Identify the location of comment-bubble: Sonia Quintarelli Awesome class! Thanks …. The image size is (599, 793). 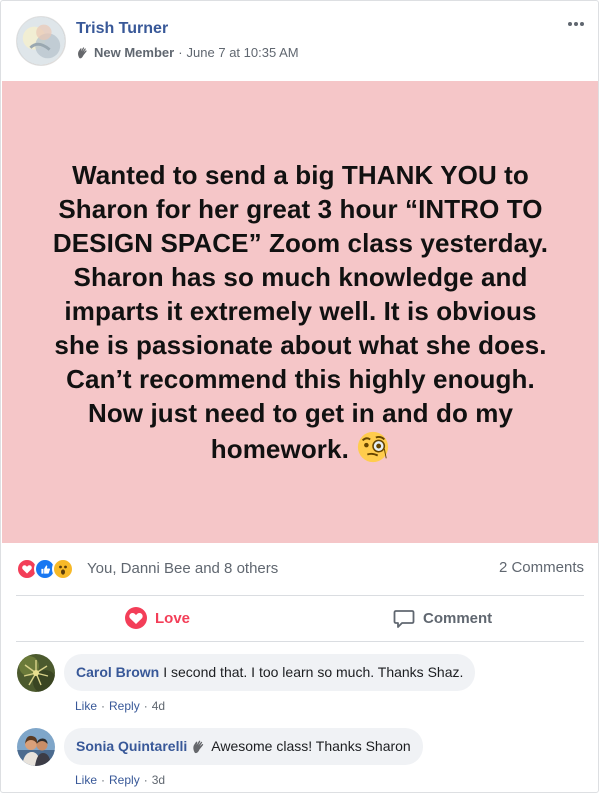
(243, 746).